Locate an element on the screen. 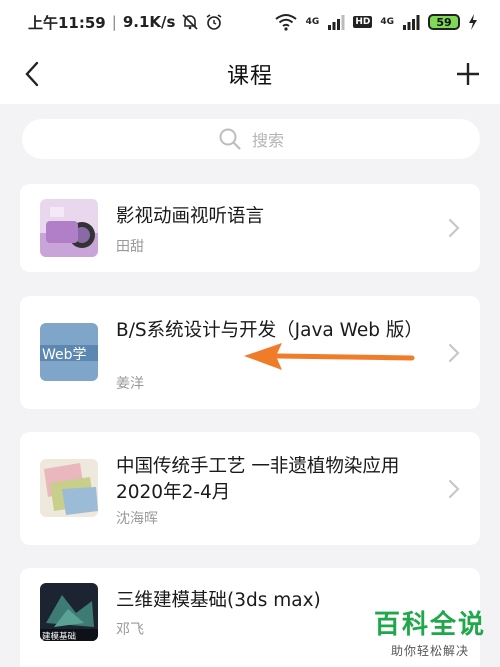 The height and width of the screenshot is (667, 500). watermark-subtitle: 助你轻松解决 is located at coordinates (429, 651).